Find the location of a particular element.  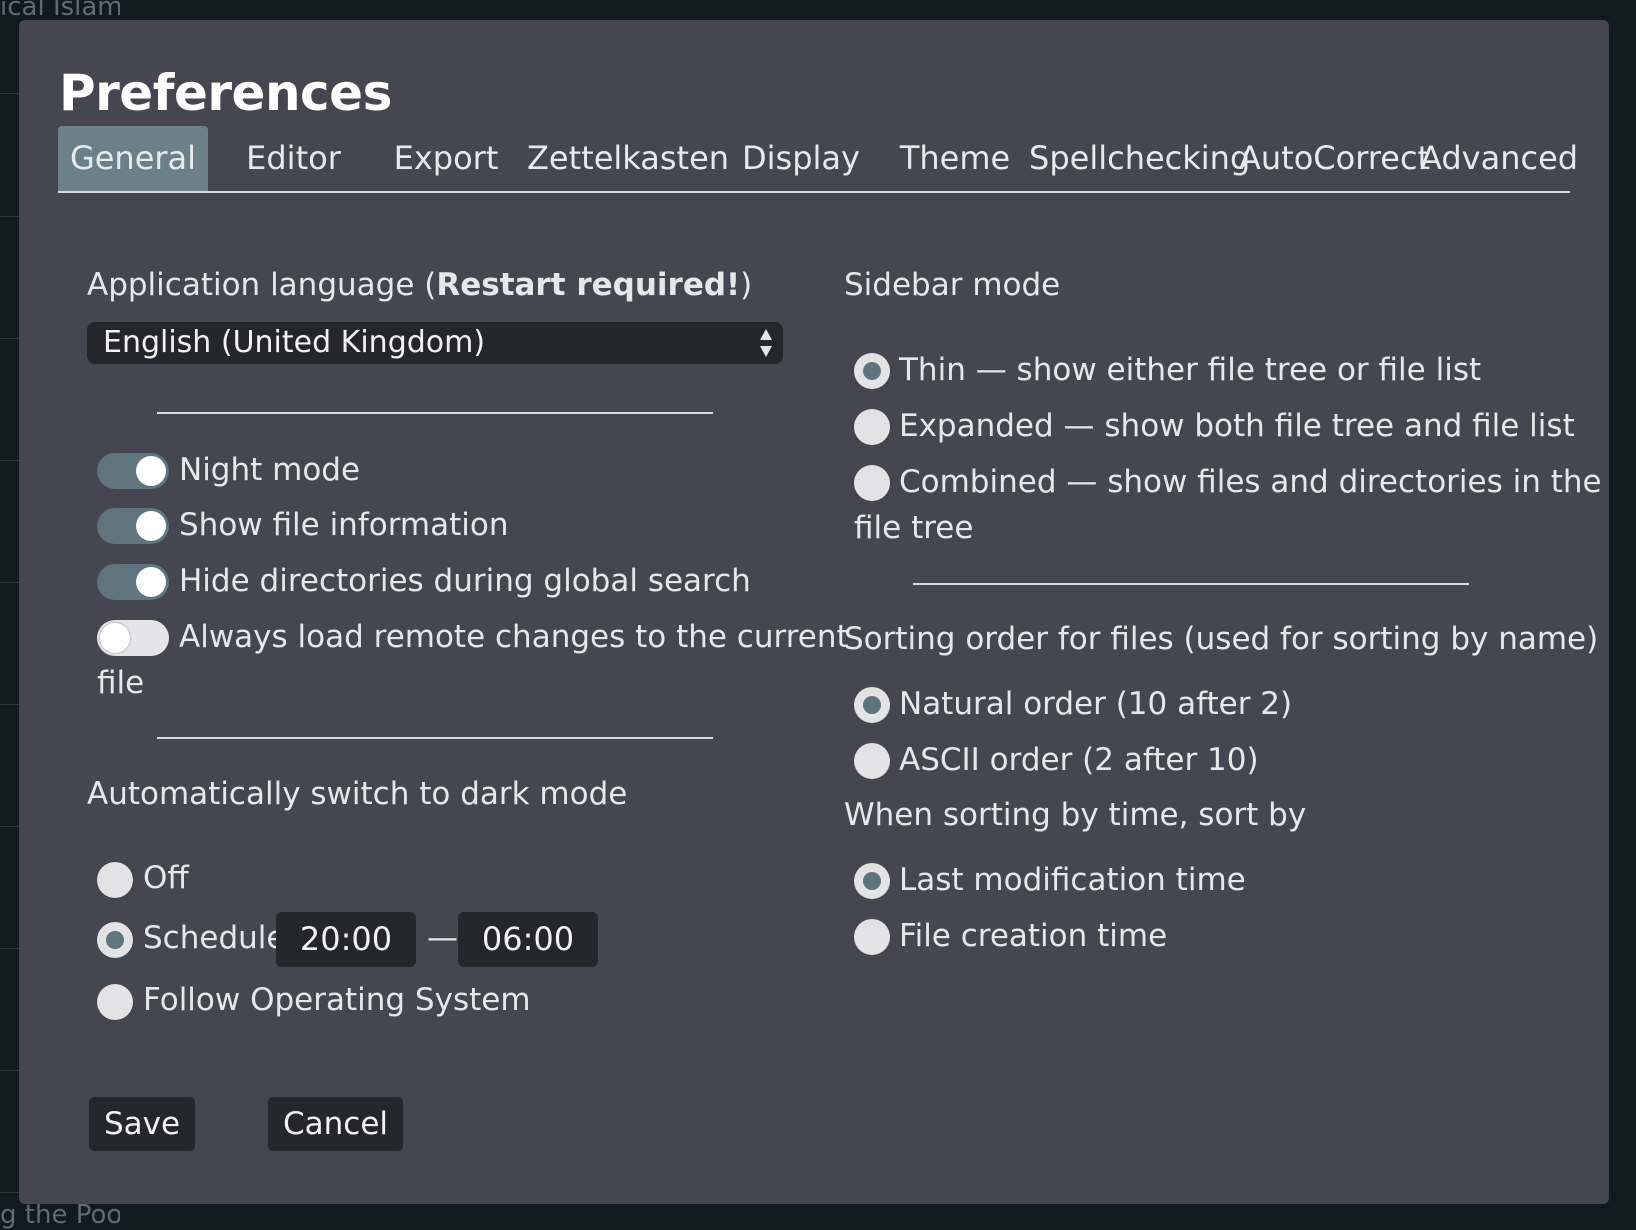

save-button: Save is located at coordinates (142, 1124).